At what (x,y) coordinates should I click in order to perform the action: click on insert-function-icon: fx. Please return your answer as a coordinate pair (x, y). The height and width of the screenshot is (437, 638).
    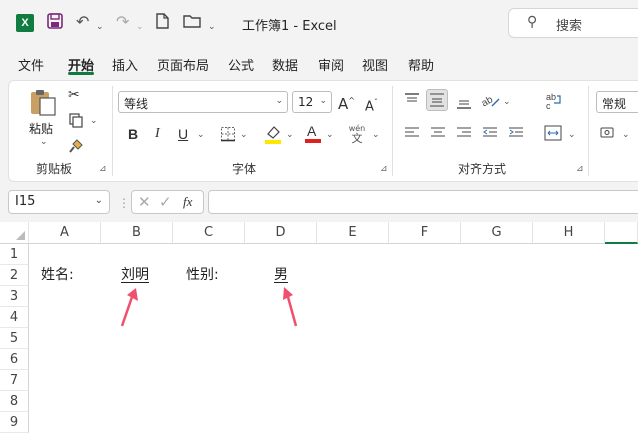
    Looking at the image, I should click on (187, 202).